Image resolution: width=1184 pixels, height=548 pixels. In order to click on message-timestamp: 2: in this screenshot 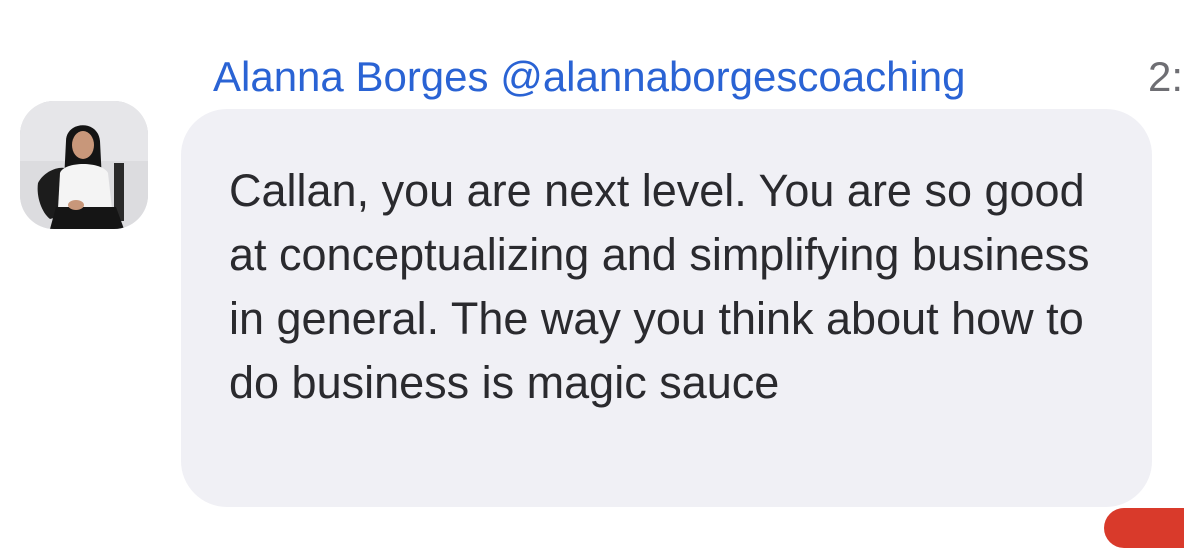, I will do `click(1166, 76)`.